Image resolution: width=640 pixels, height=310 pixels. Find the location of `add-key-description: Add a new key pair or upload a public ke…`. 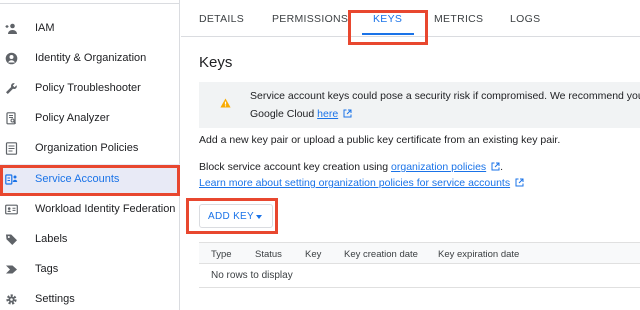

add-key-description: Add a new key pair or upload a public ke… is located at coordinates (380, 140).